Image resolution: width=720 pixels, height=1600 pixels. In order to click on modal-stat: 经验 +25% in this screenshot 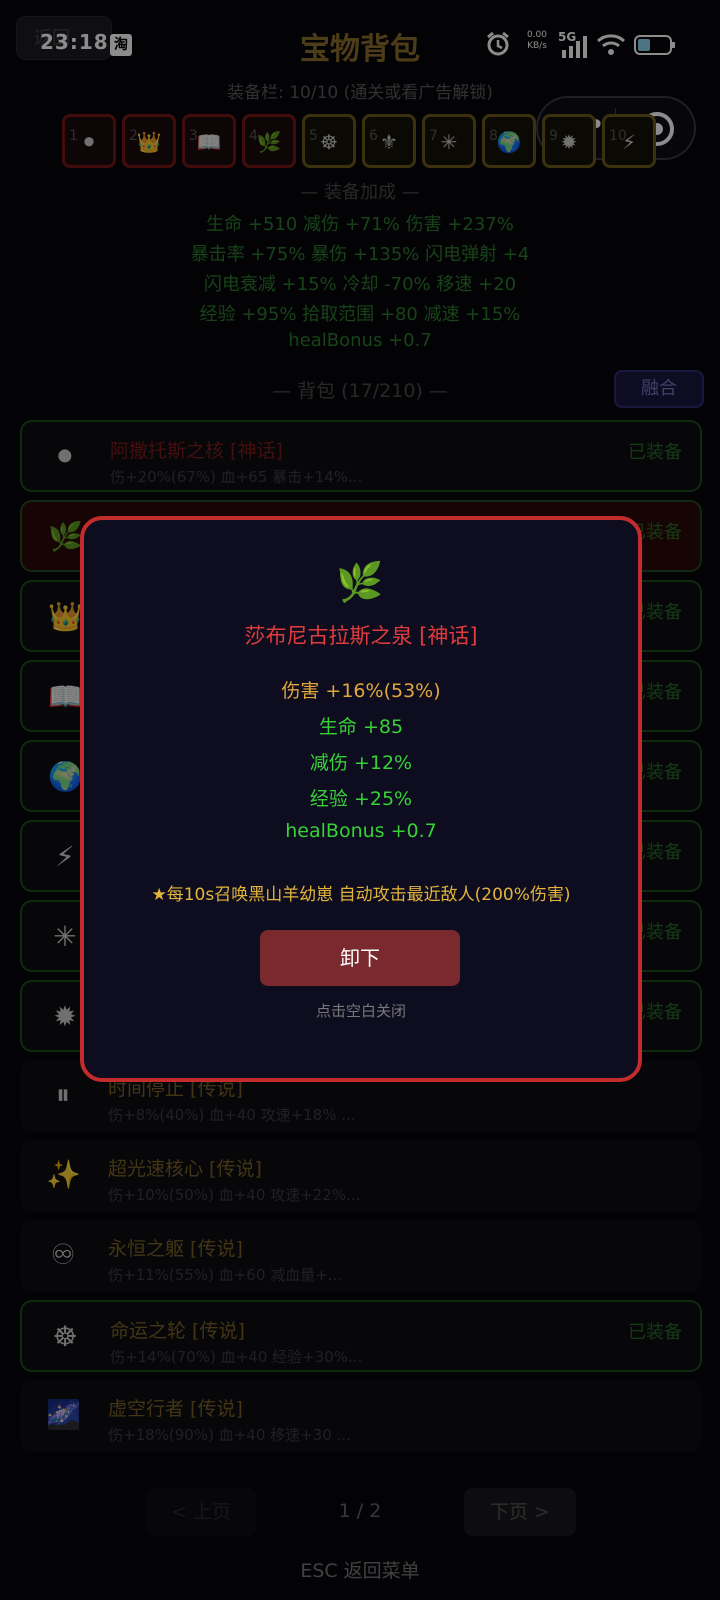, I will do `click(361, 799)`.